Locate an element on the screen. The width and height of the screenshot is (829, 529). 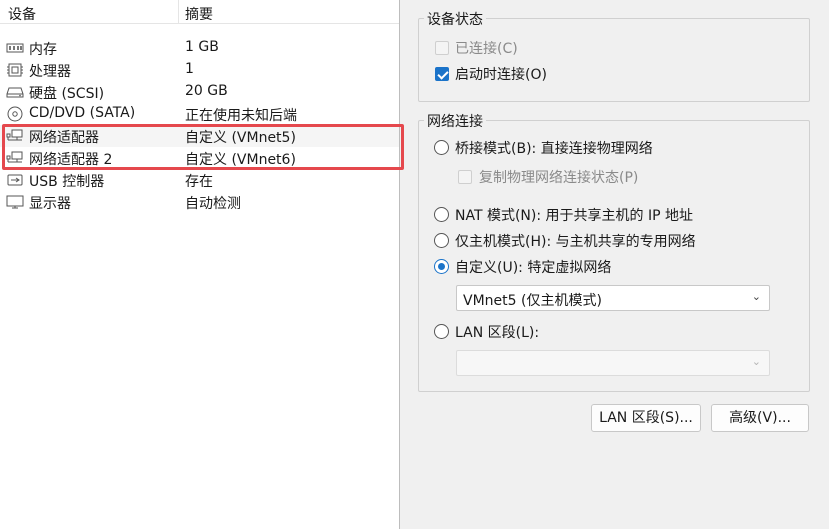
bridged-label: 桥接模式(B): 直接连接物理网络 is located at coordinates (554, 149).